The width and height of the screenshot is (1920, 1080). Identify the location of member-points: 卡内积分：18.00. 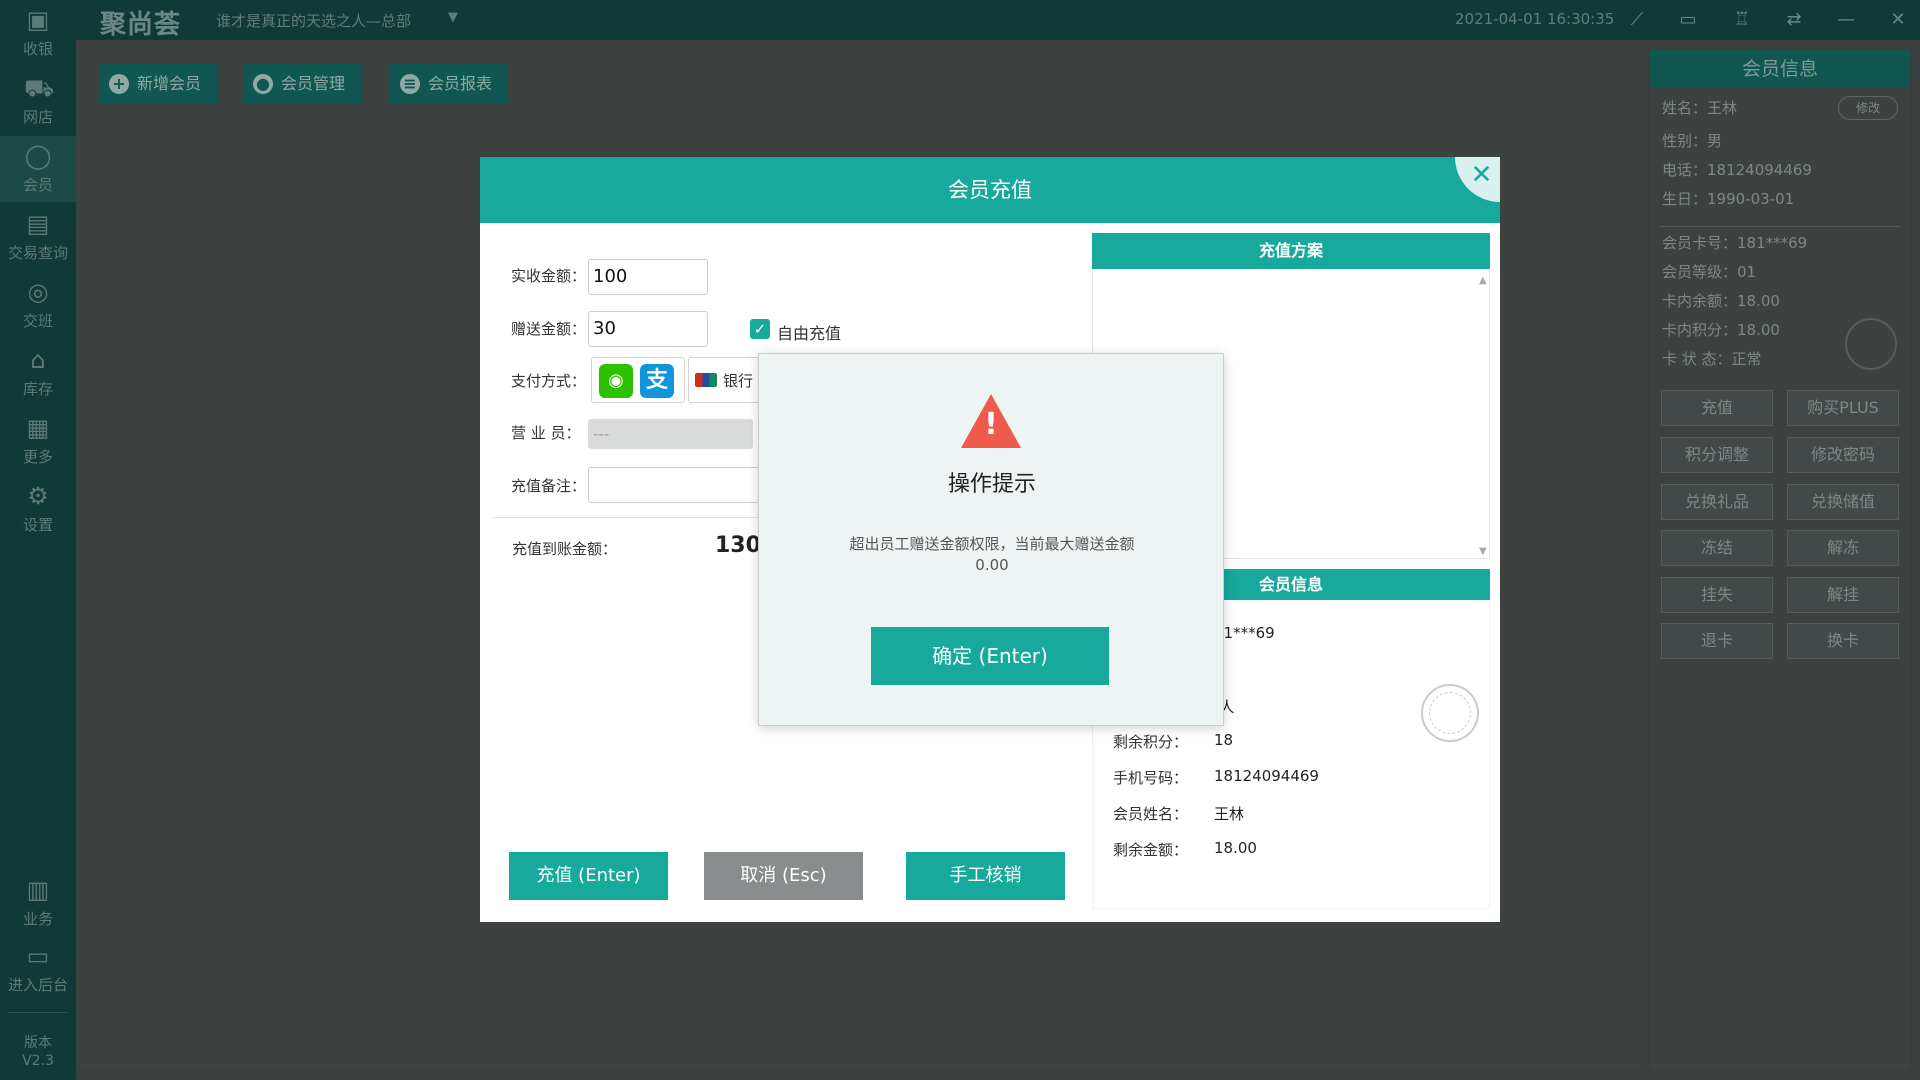
(1721, 330).